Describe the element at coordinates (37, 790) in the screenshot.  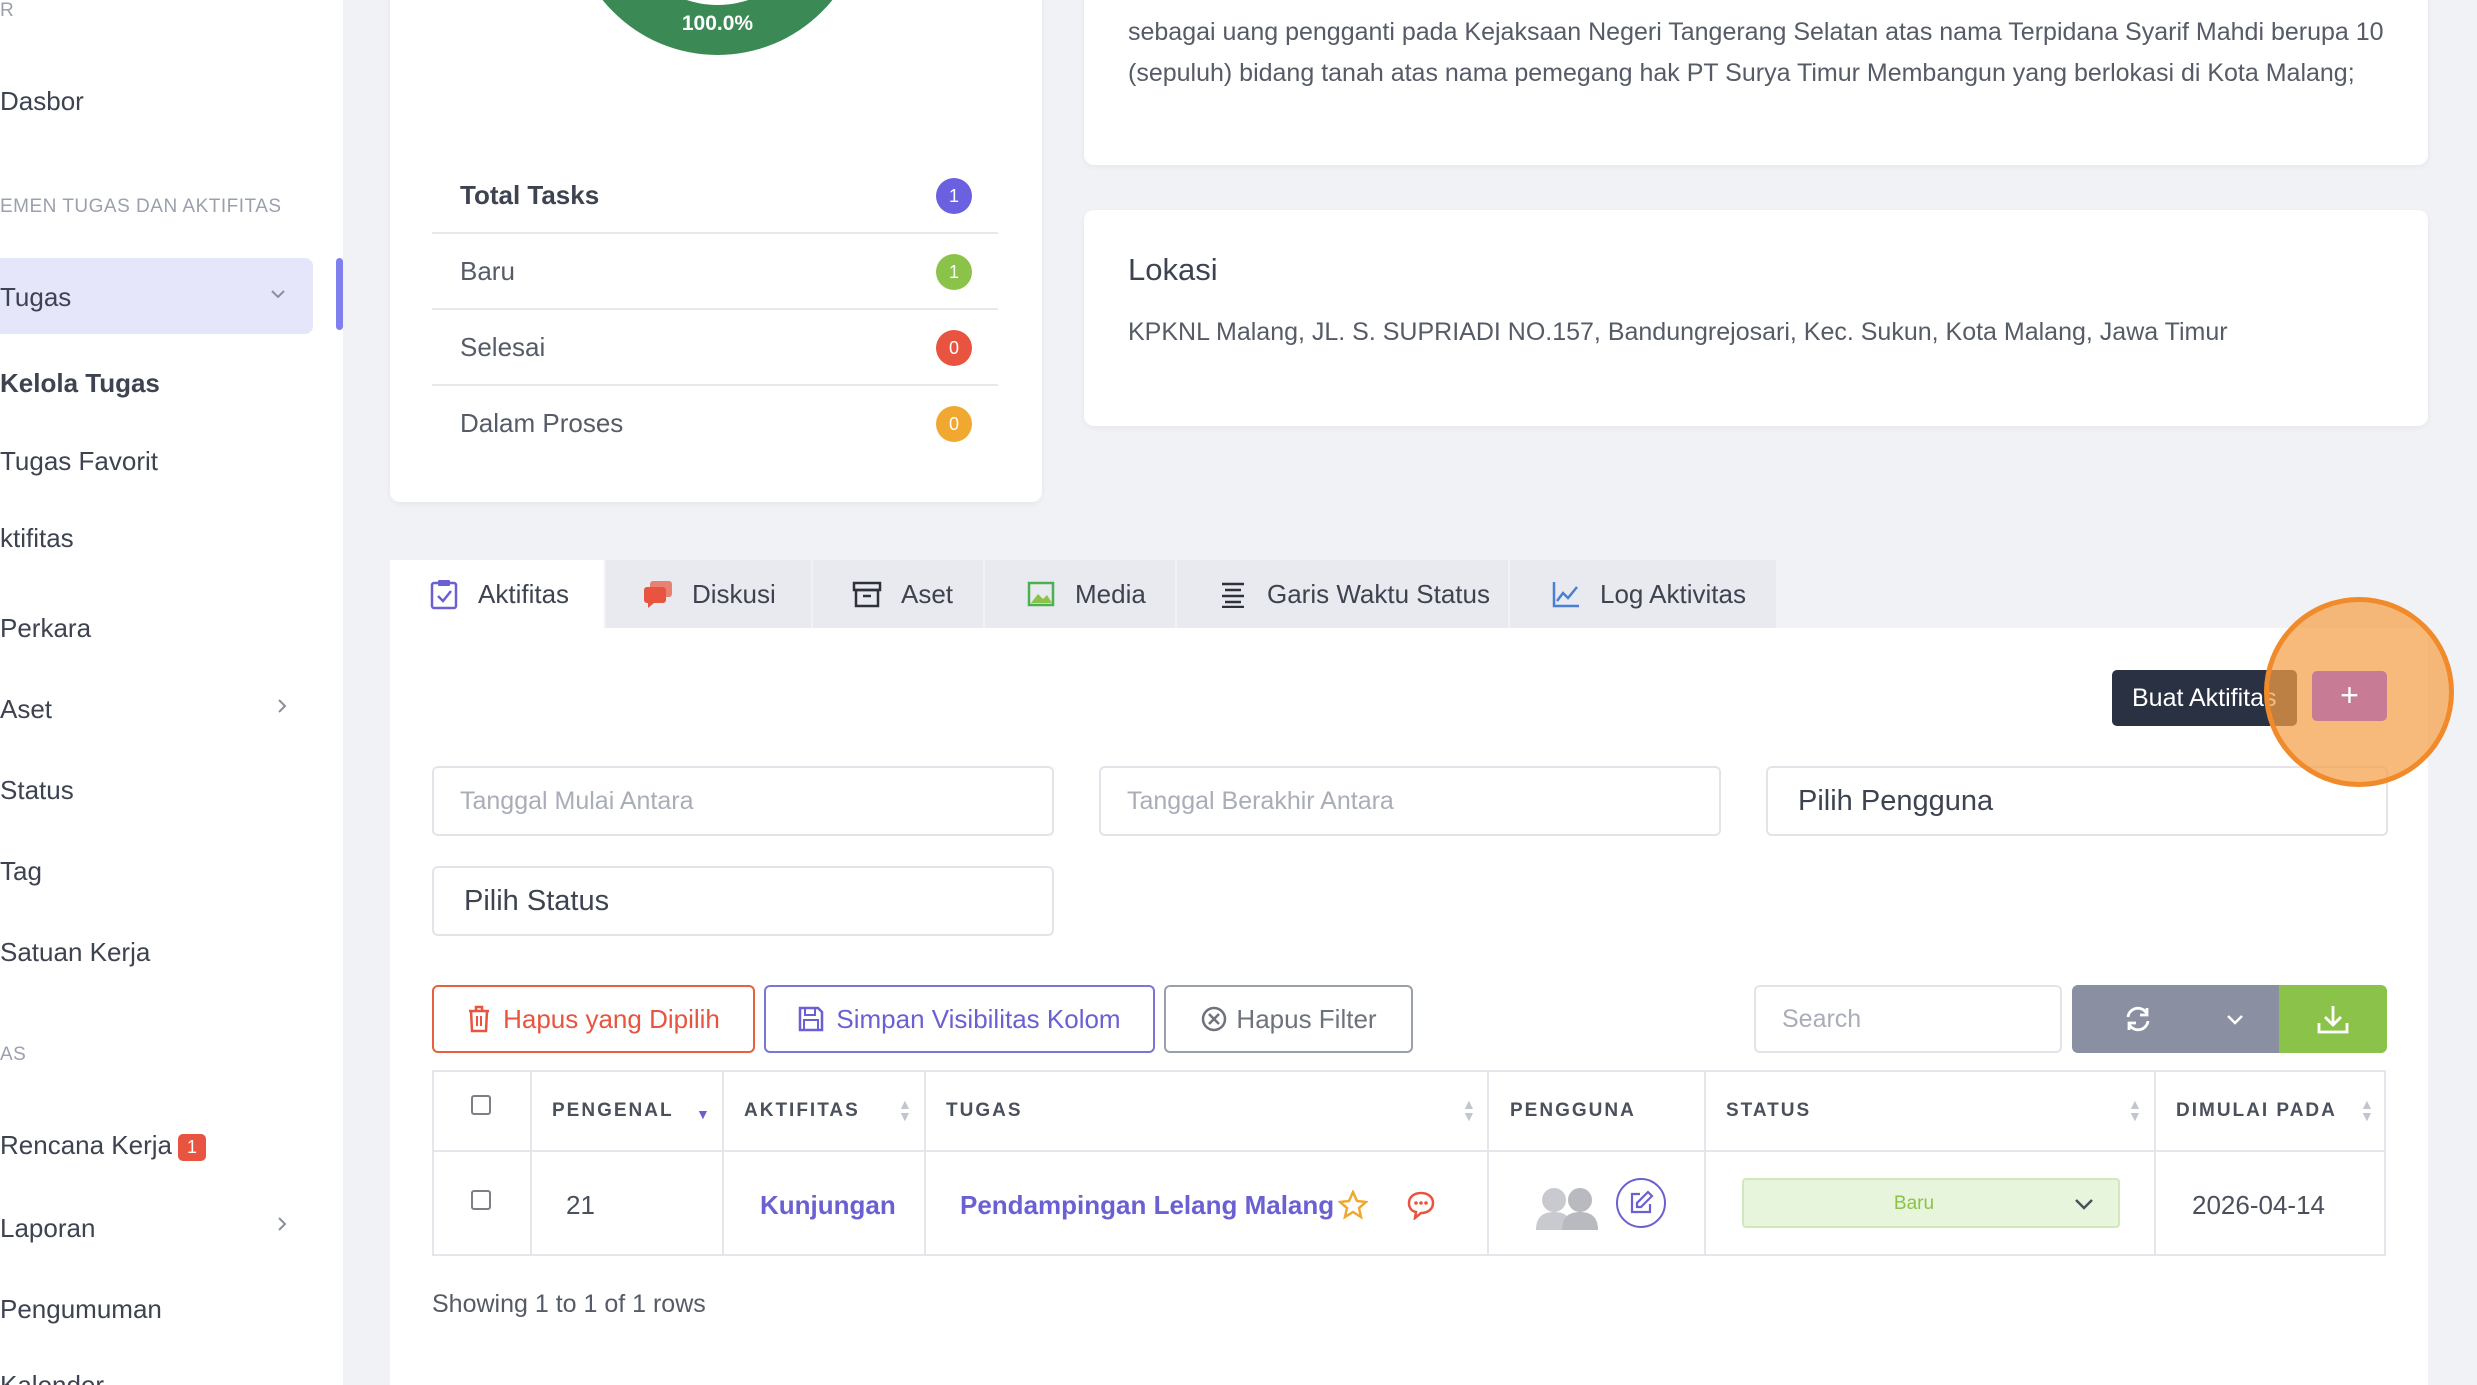
I see `sidebar-item-status: Status` at that location.